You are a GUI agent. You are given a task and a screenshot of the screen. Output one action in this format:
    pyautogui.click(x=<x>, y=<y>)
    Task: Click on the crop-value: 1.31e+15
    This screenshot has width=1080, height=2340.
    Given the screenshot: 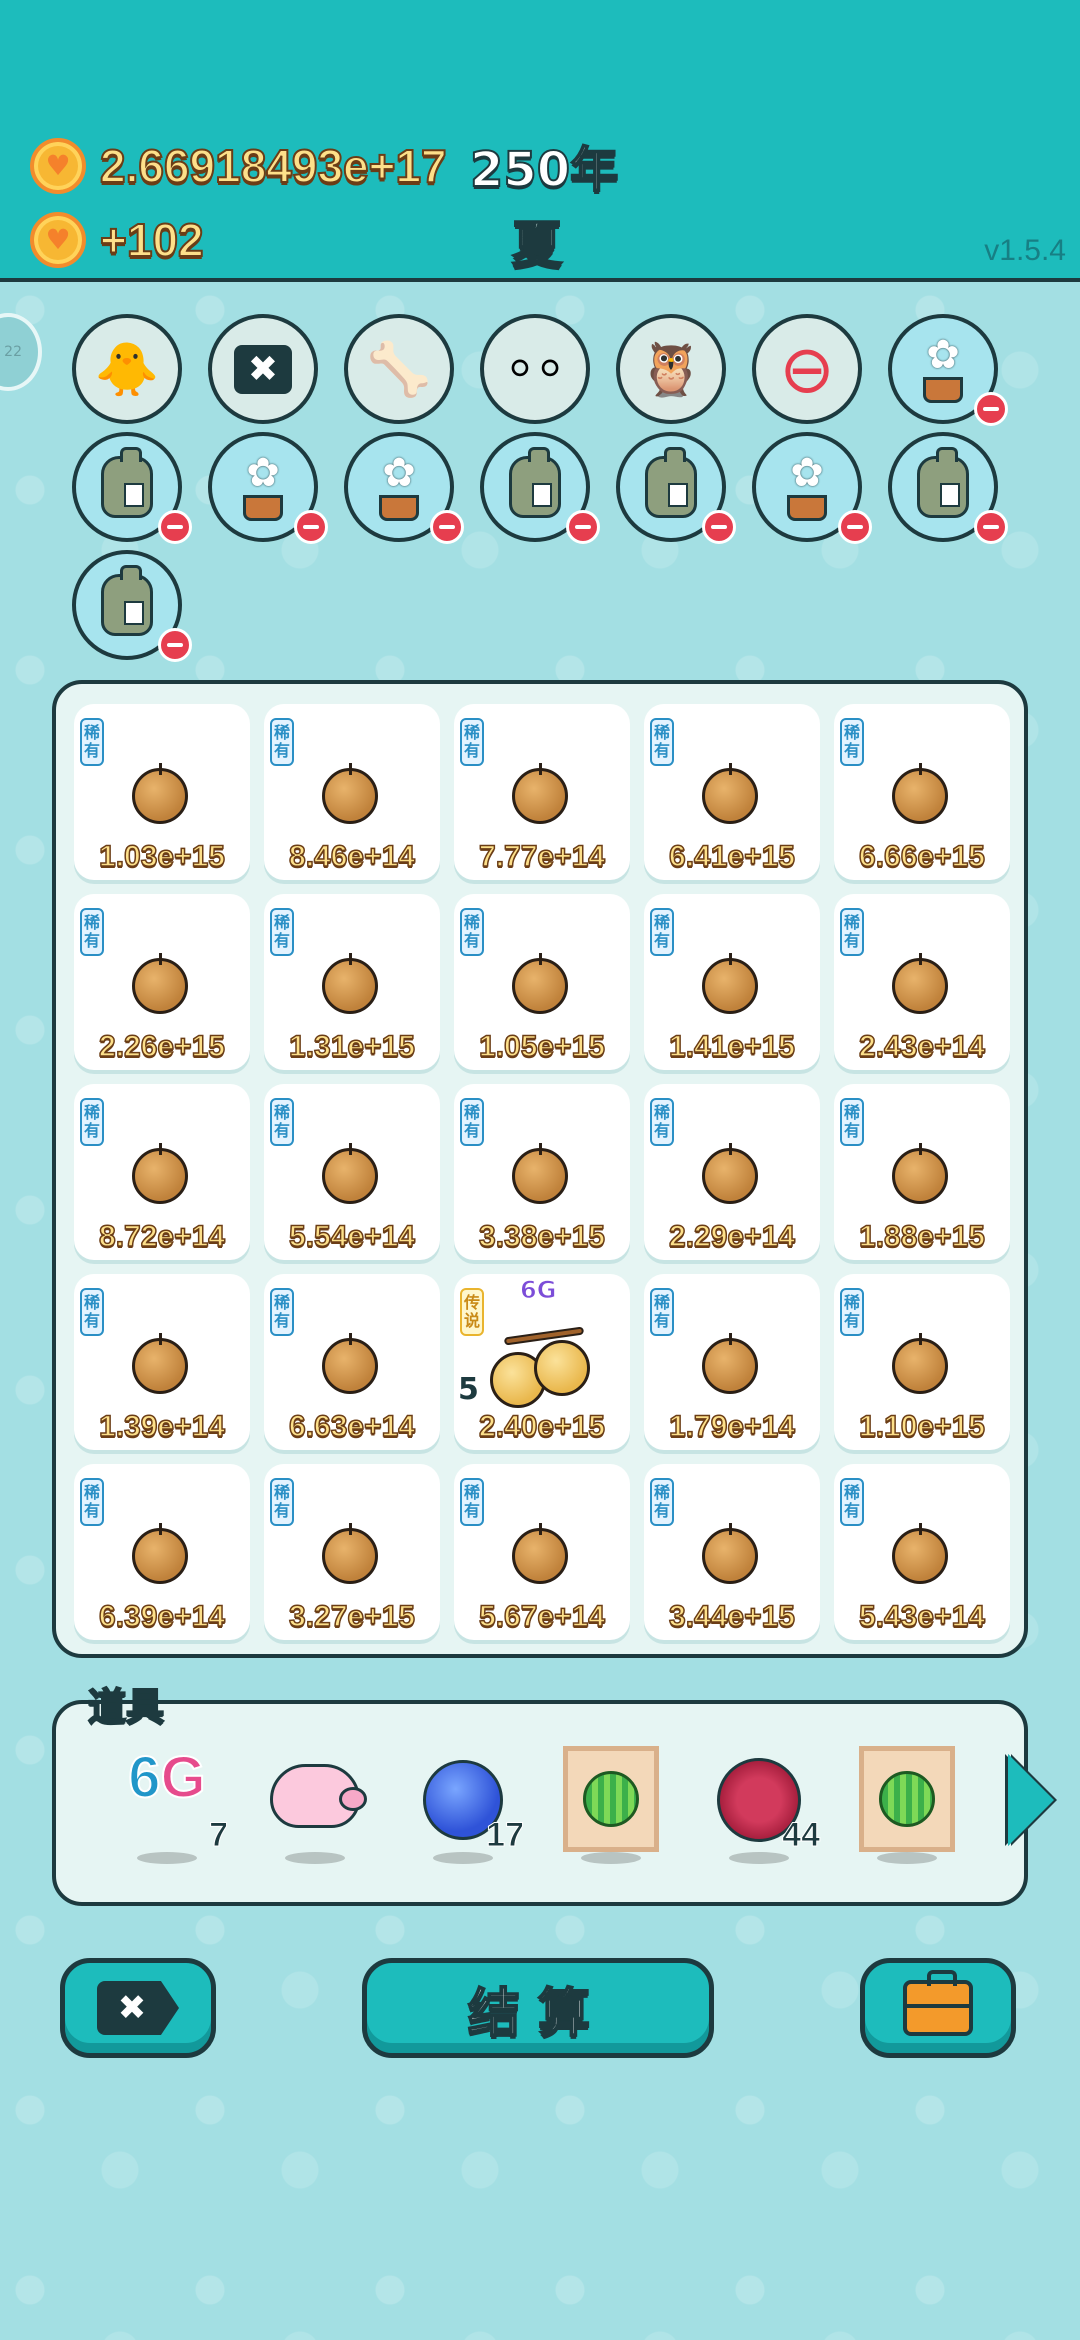 What is the action you would take?
    pyautogui.click(x=351, y=1046)
    